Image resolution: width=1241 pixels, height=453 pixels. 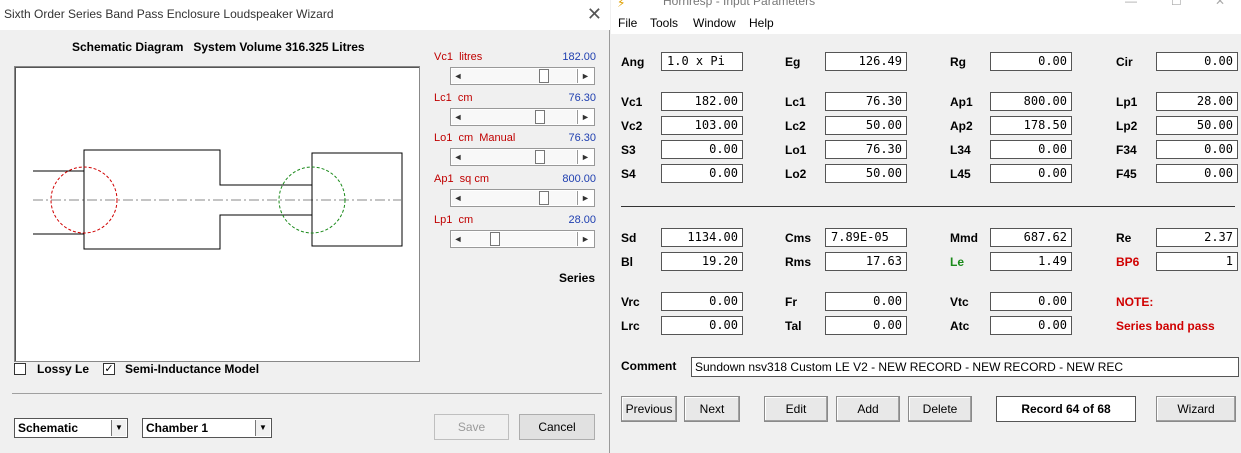 I want to click on param-input-mmd: 687.62, so click(x=1031, y=237).